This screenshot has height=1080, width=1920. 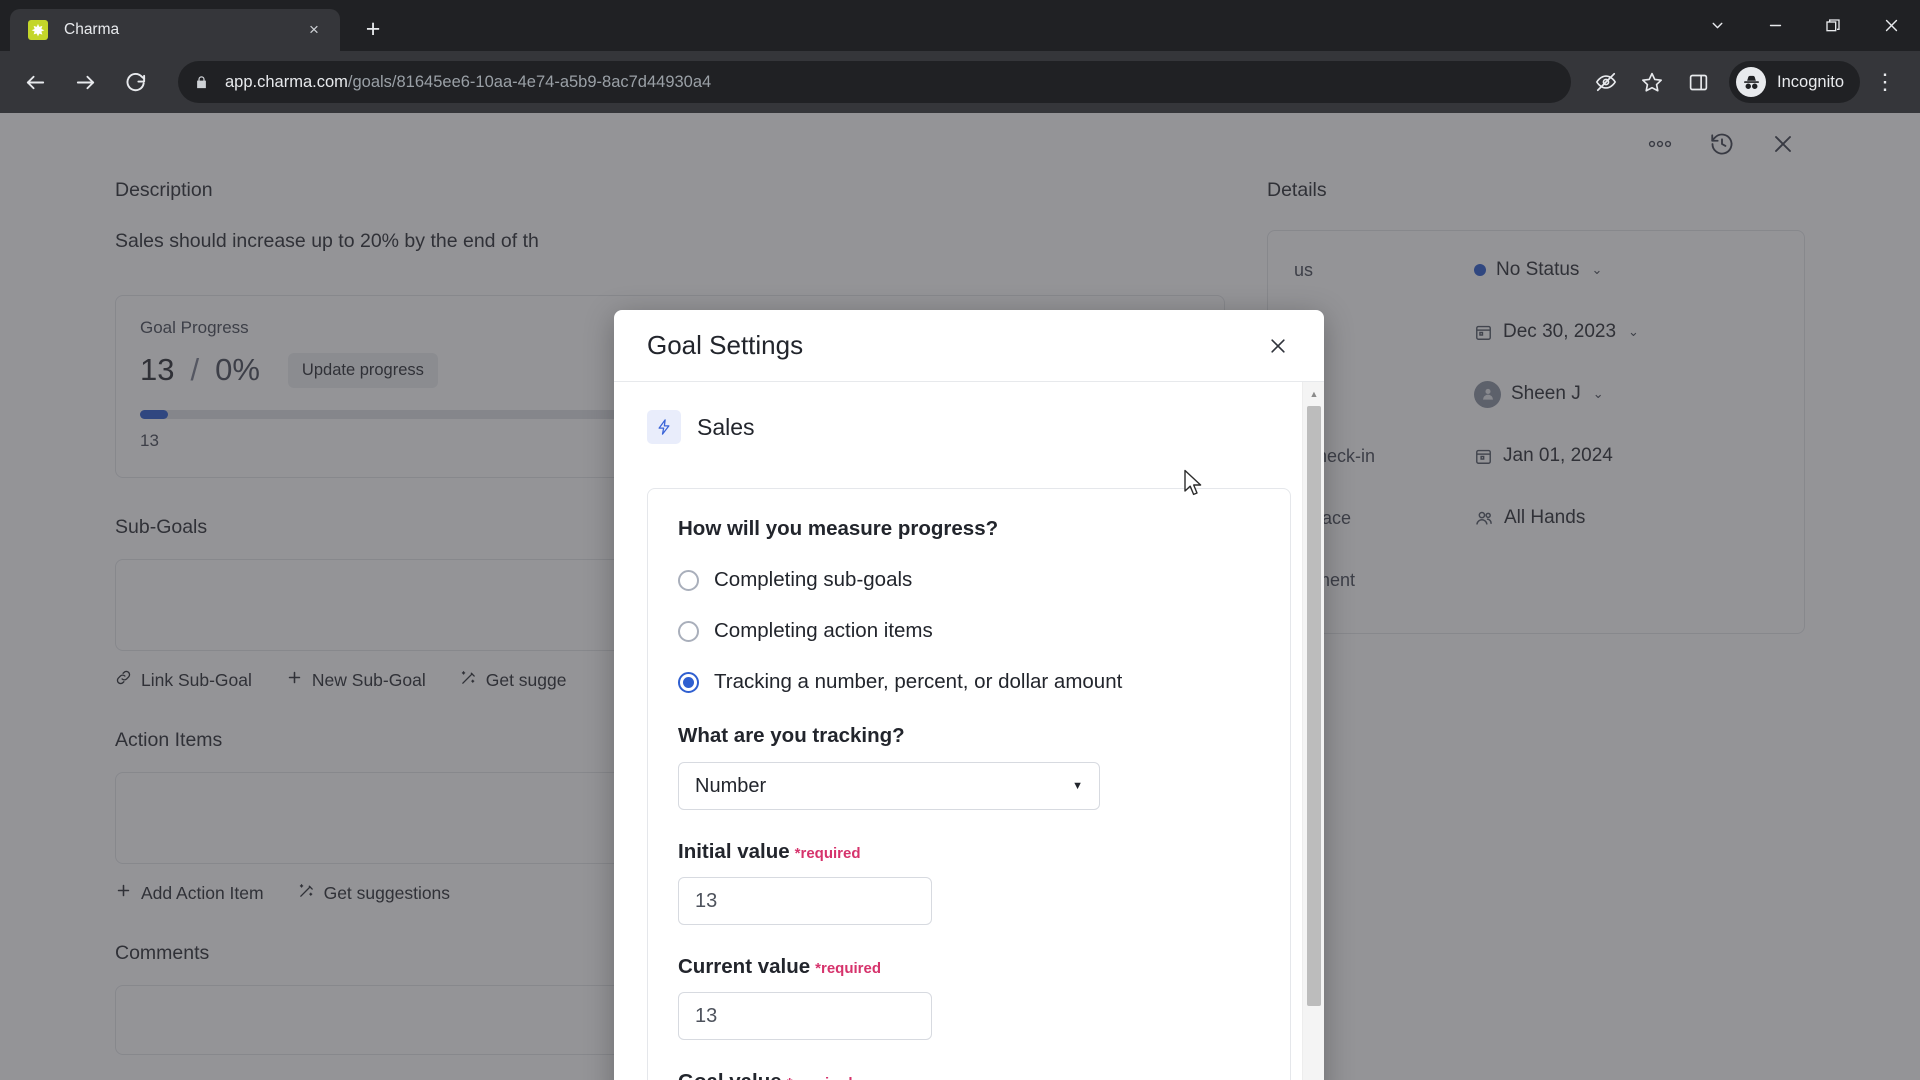 I want to click on current-value-input: 13, so click(x=805, y=1016).